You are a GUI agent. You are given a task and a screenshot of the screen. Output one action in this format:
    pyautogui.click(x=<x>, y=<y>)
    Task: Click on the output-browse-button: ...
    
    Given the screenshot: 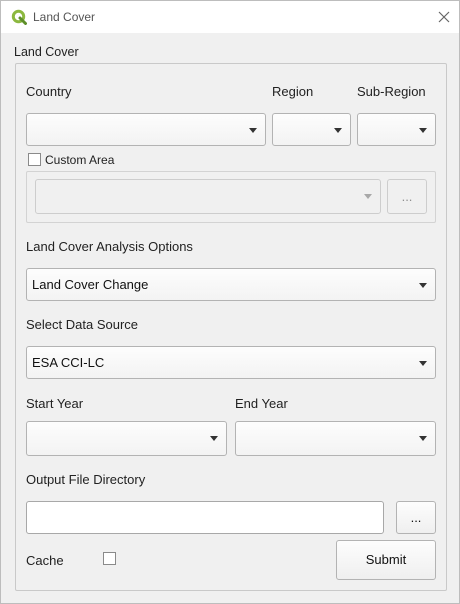 What is the action you would take?
    pyautogui.click(x=416, y=517)
    